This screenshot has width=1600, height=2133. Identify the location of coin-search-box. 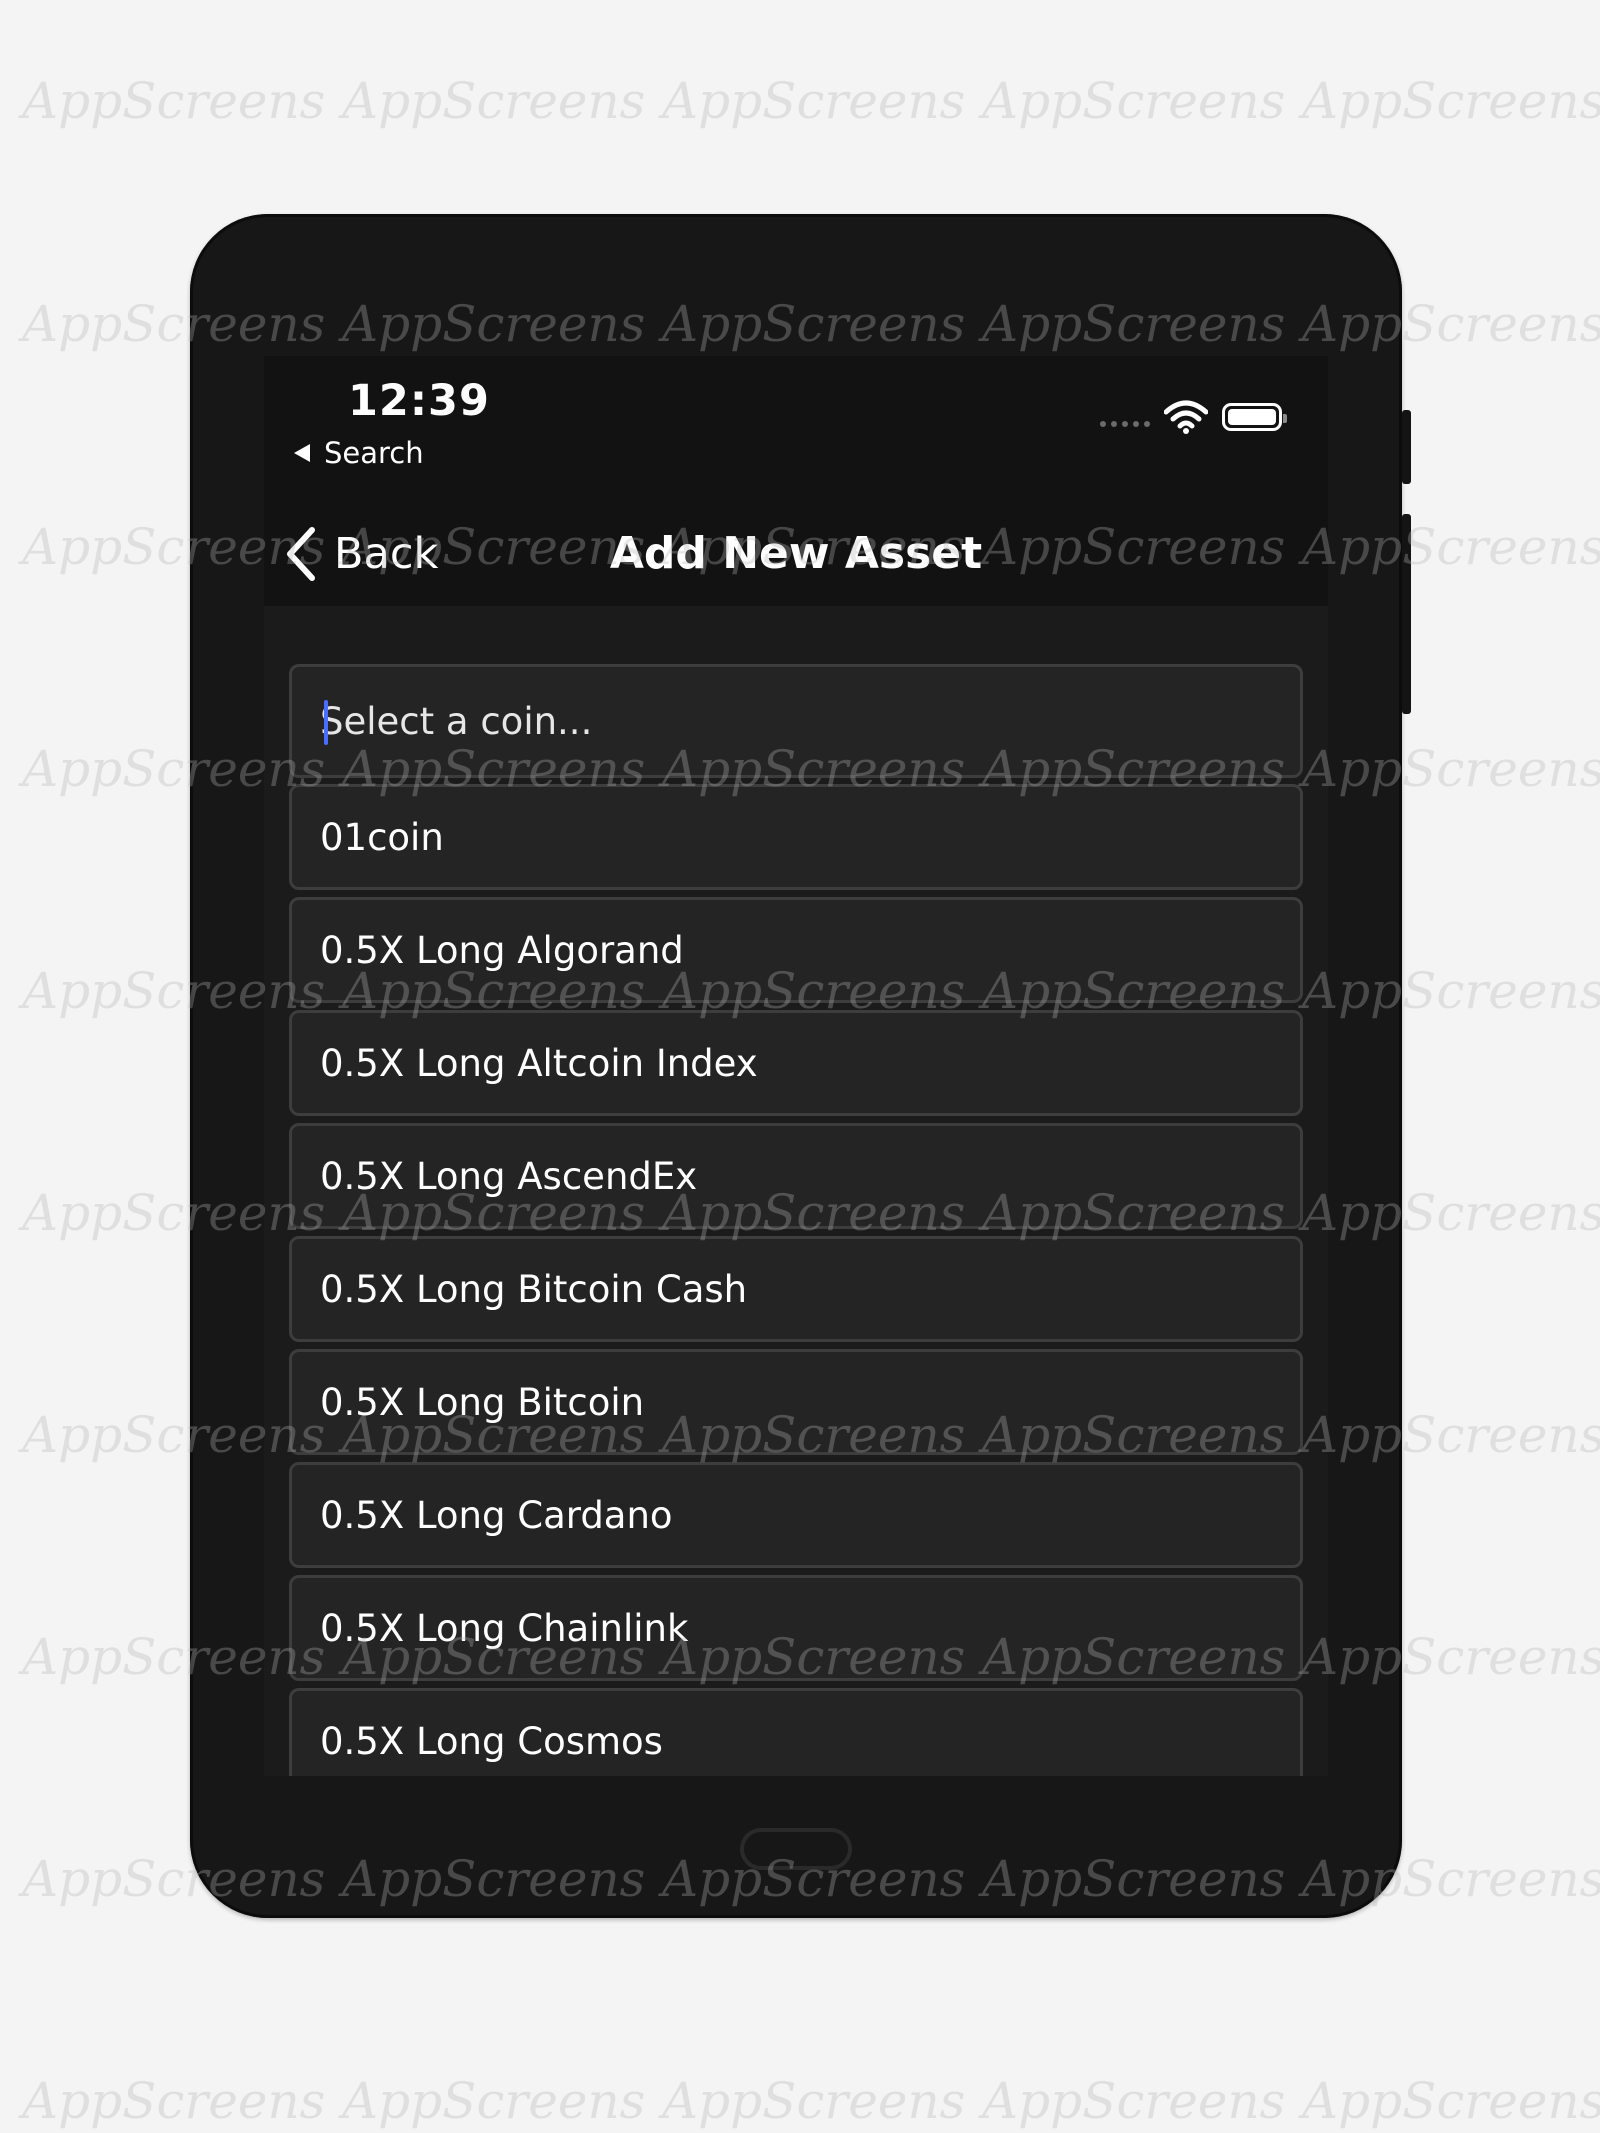
(796, 721).